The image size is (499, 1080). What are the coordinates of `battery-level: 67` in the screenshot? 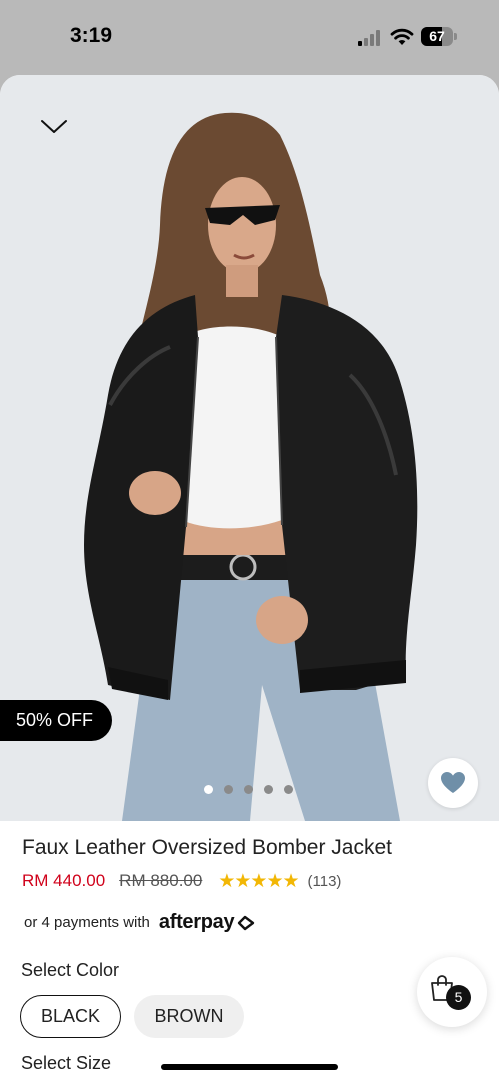 It's located at (437, 36).